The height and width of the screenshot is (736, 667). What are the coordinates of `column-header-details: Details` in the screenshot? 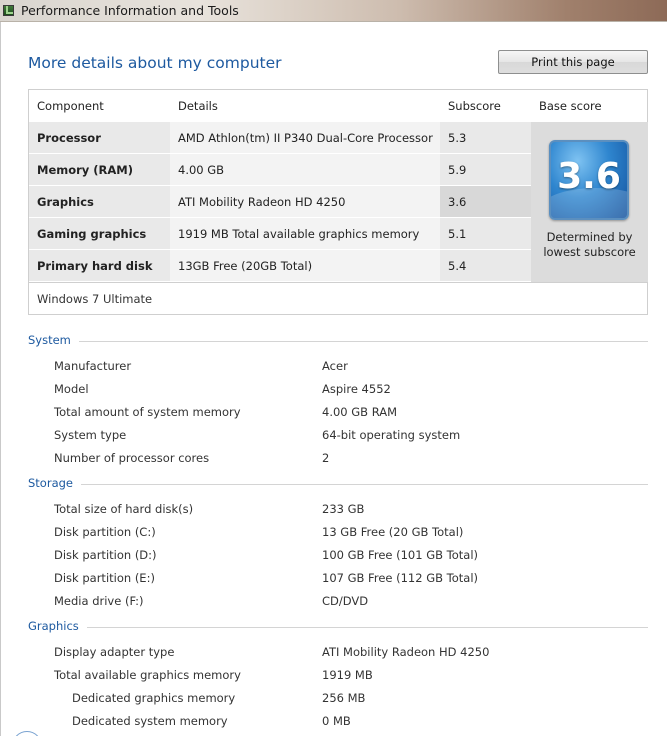 It's located at (198, 106).